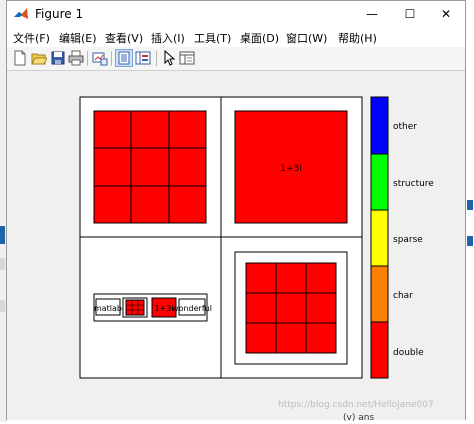 Image resolution: width=474 pixels, height=424 pixels. I want to click on menu-window: 窗口(W), so click(306, 38).